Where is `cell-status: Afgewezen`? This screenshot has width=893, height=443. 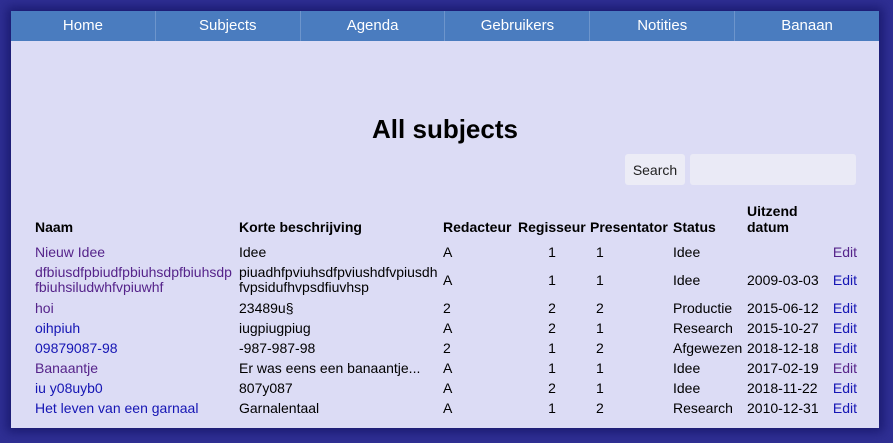
cell-status: Afgewezen is located at coordinates (708, 347).